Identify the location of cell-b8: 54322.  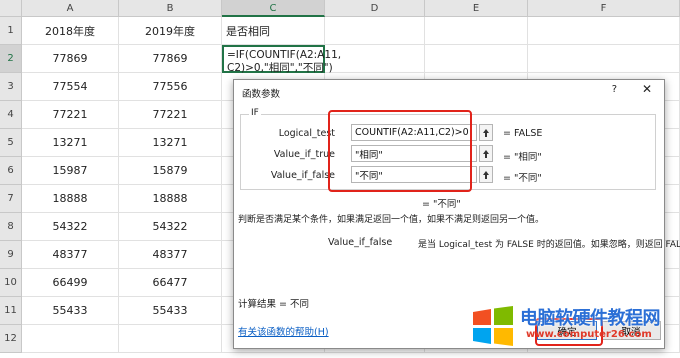
(170, 227).